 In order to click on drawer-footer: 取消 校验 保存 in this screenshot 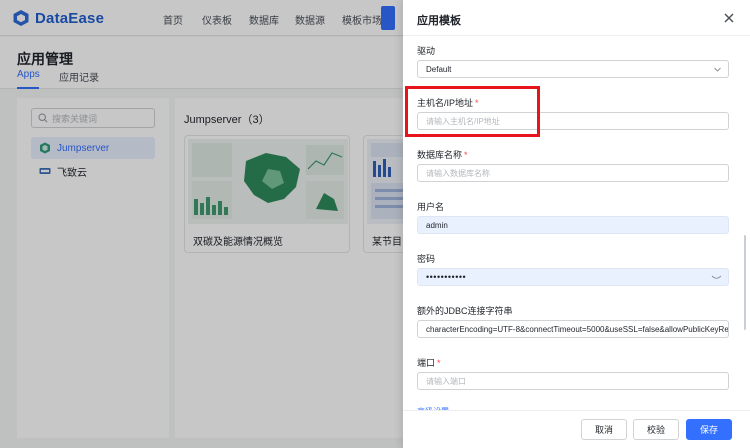, I will do `click(576, 429)`.